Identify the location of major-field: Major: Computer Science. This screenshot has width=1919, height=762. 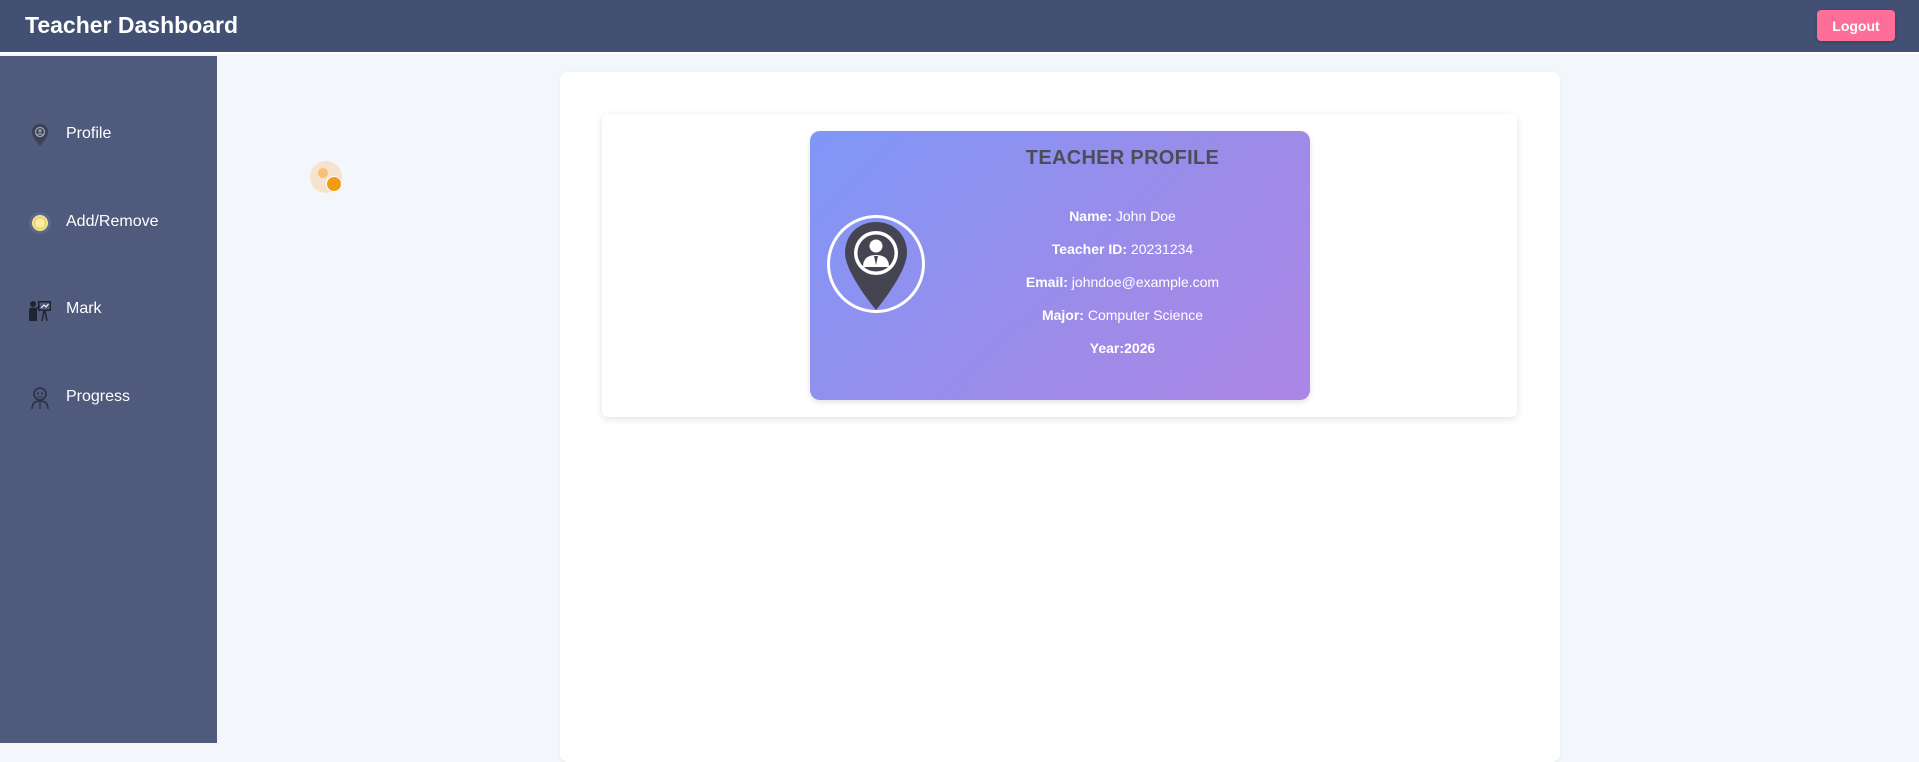
(1122, 315).